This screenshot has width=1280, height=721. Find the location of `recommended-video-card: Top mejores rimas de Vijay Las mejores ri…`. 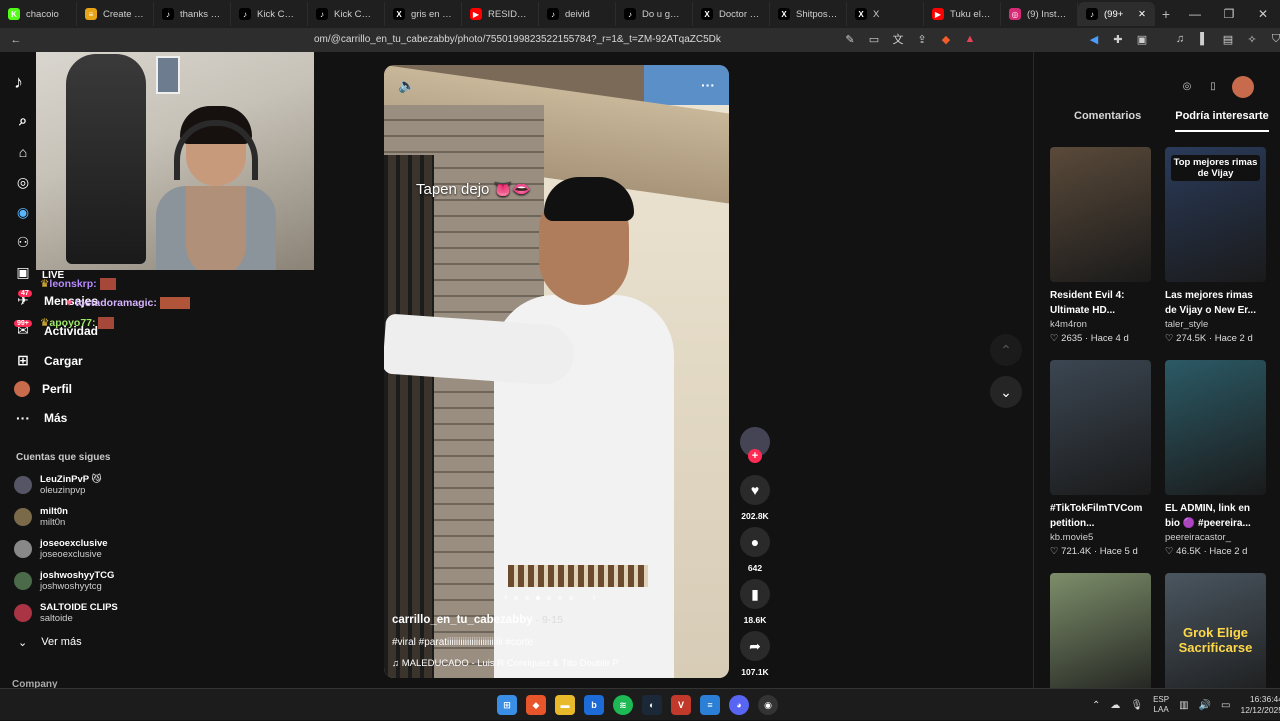

recommended-video-card: Top mejores rimas de Vijay Las mejores ri… is located at coordinates (1215, 245).